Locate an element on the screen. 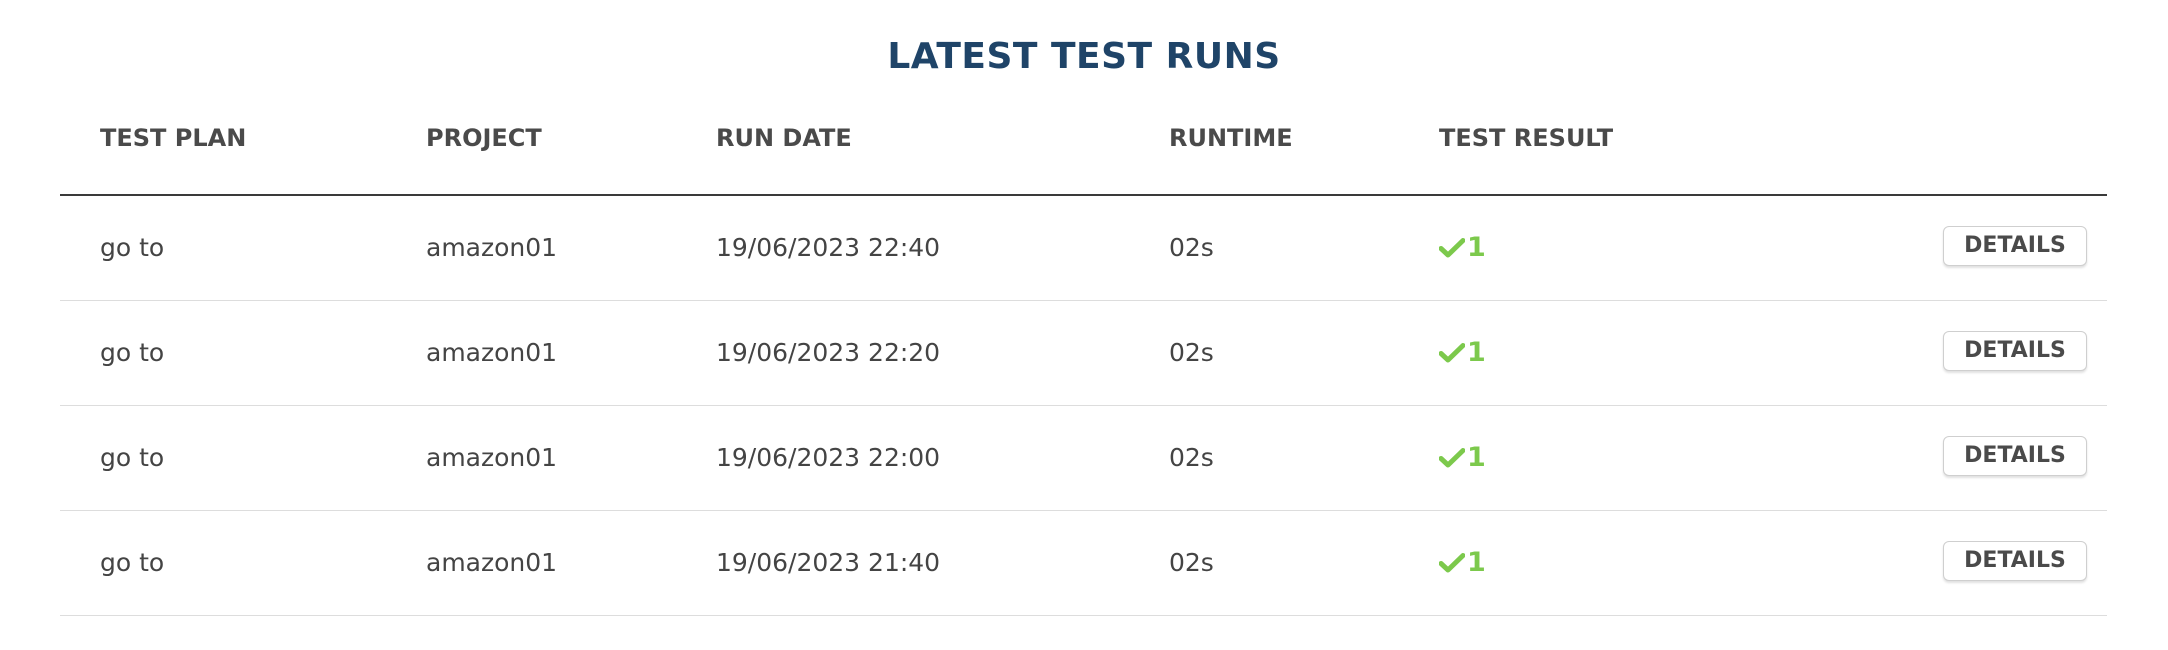 This screenshot has height=650, width=2168. cell-run-date: 19/06/2023 22:40 is located at coordinates (828, 247).